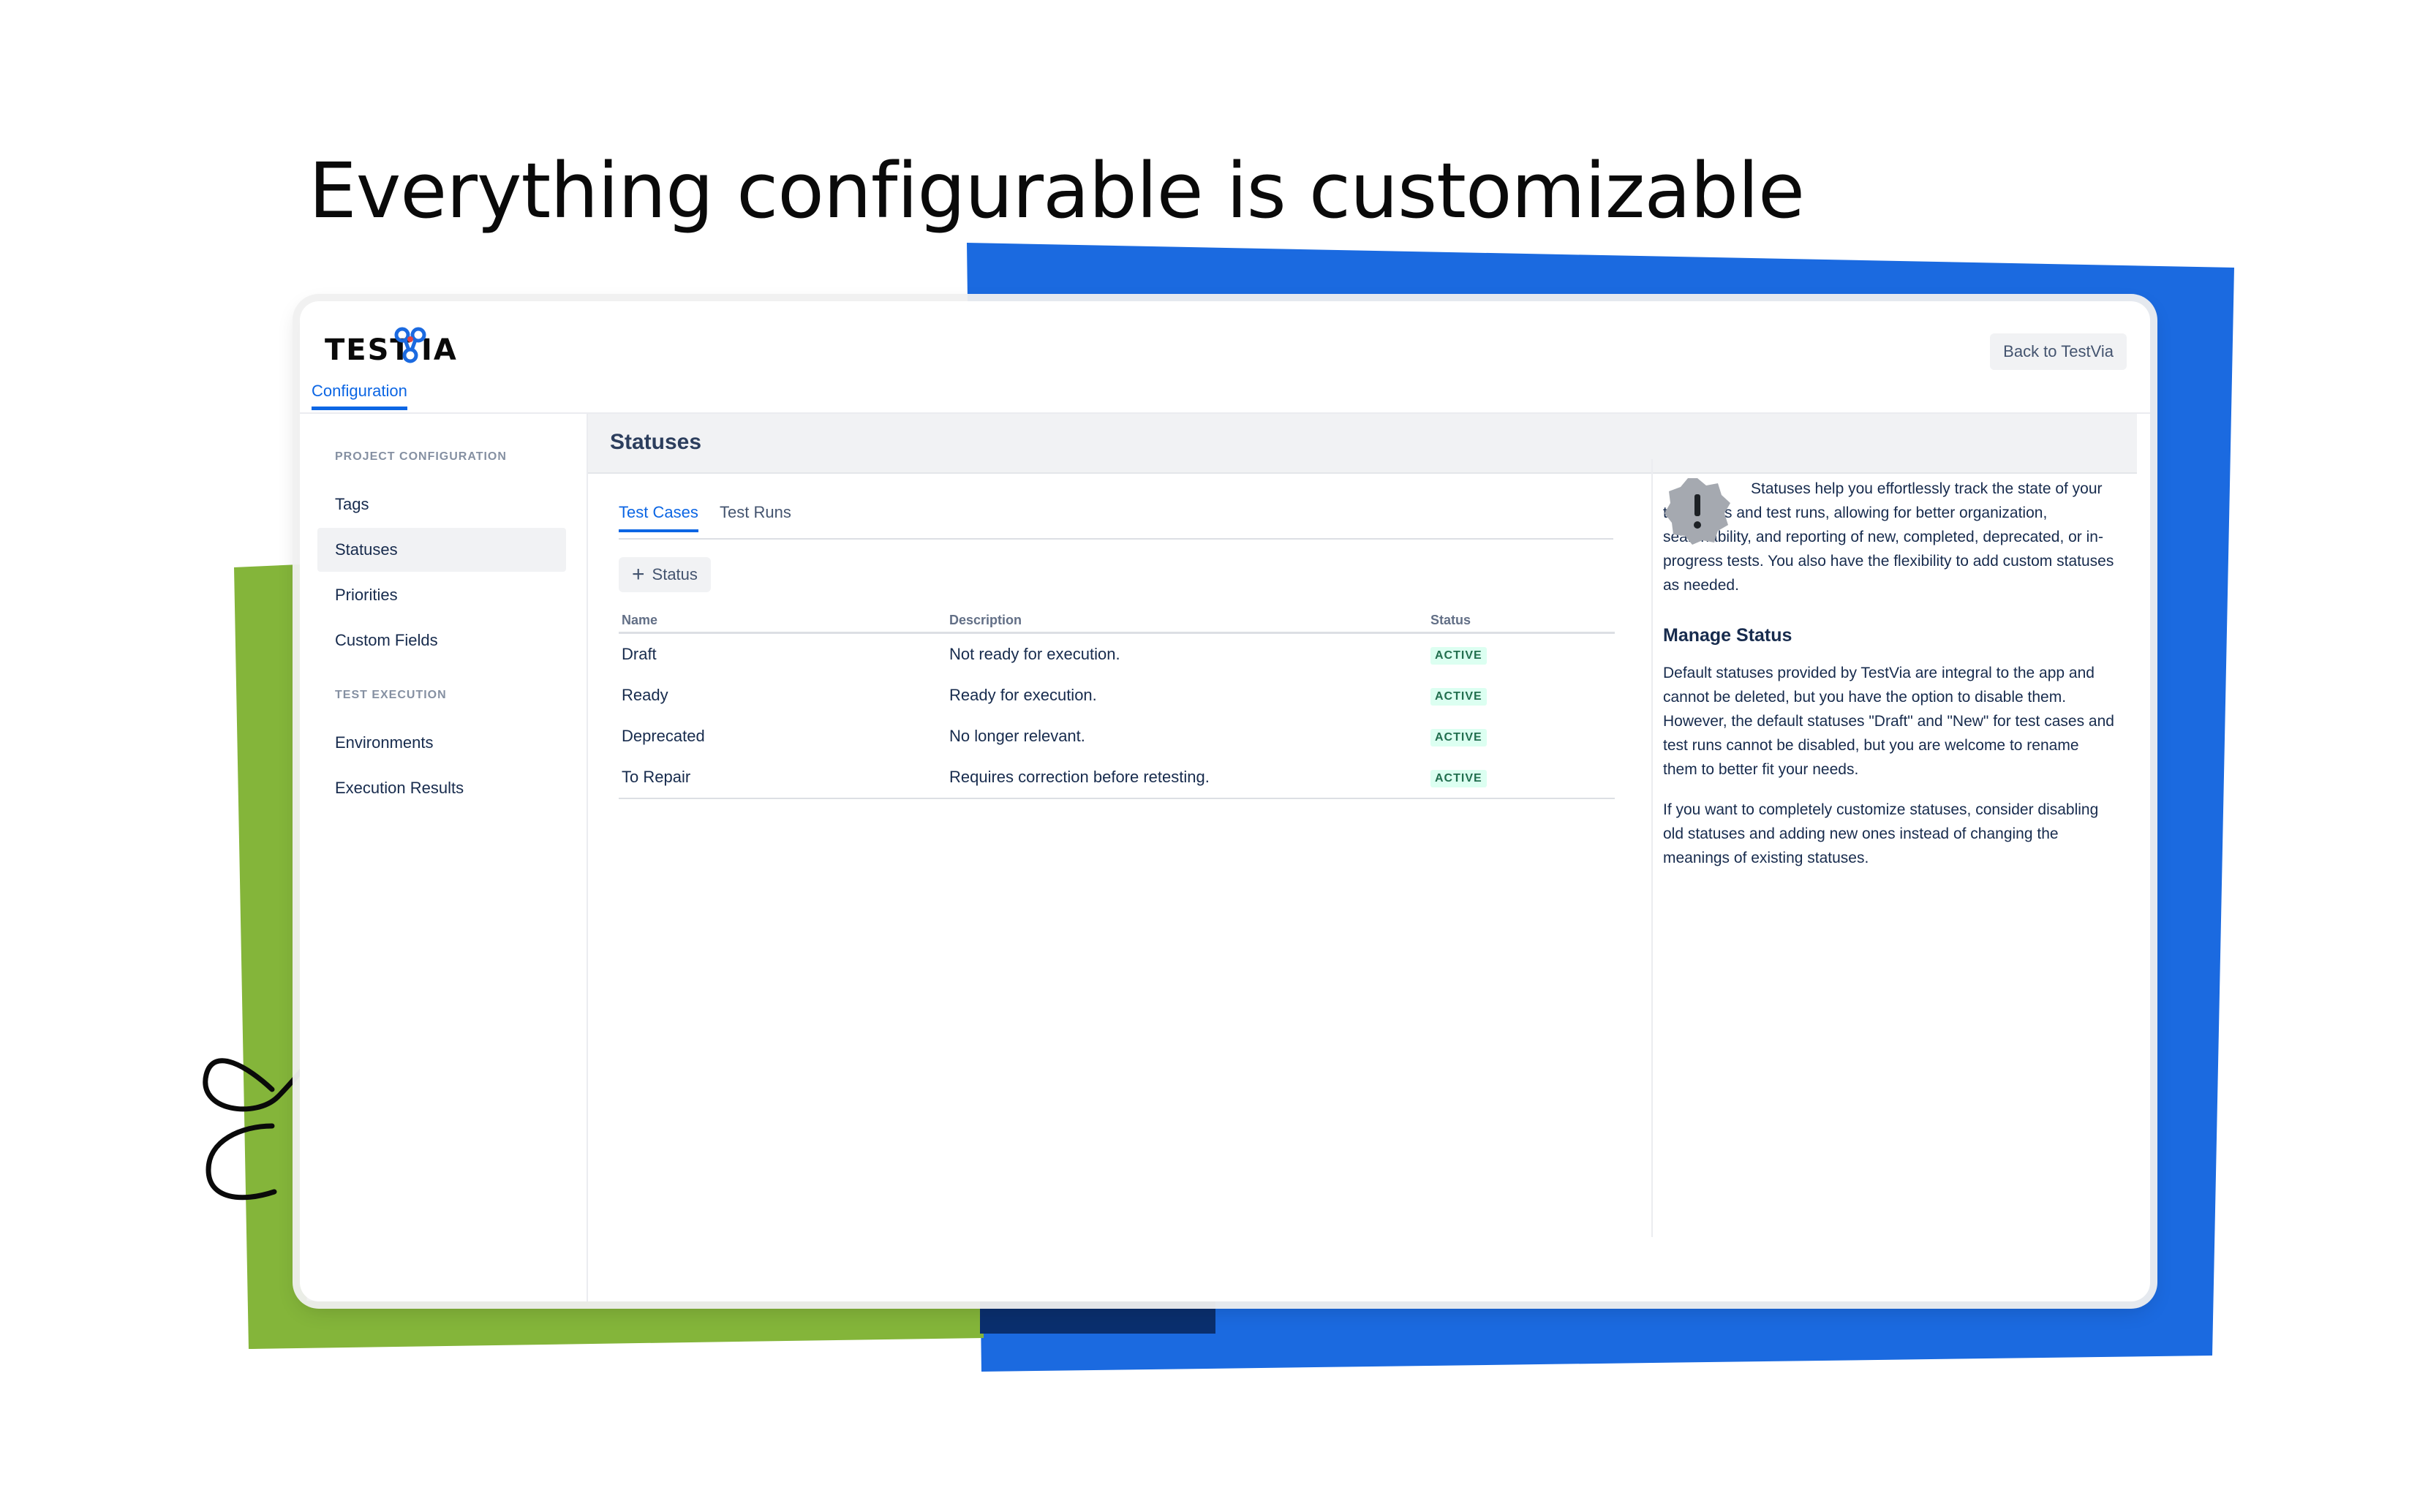 This screenshot has height=1512, width=2428. What do you see at coordinates (1117, 695) in the screenshot?
I see `table-row: Ready Ready for execution. ACTIVE` at bounding box center [1117, 695].